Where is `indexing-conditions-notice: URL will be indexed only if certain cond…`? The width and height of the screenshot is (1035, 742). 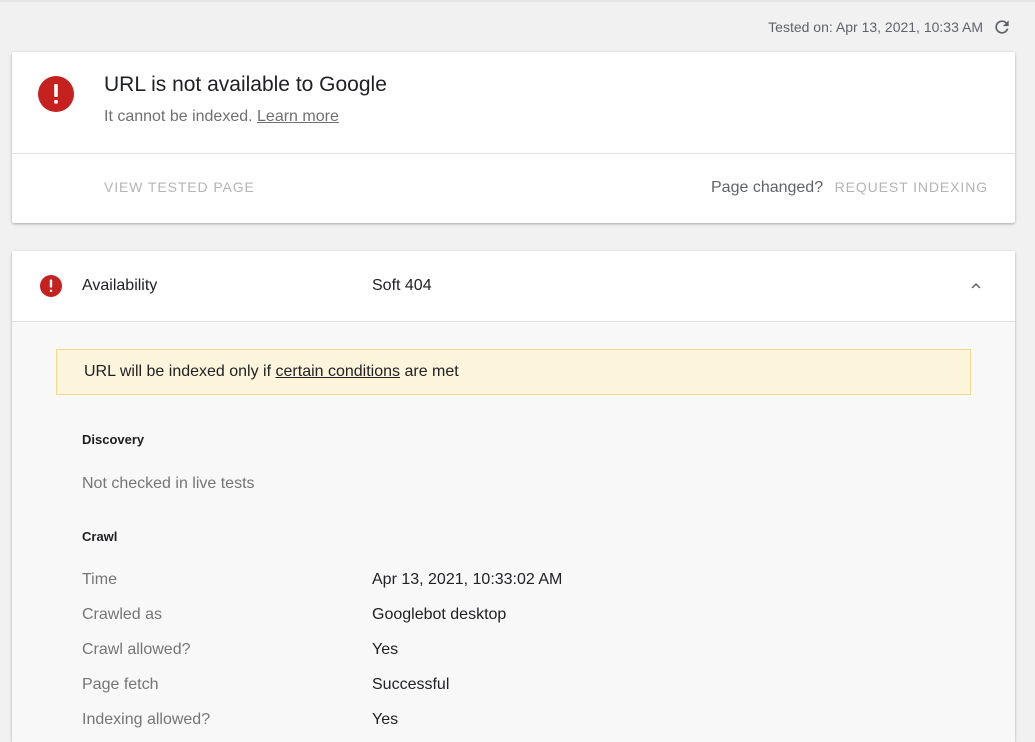
indexing-conditions-notice: URL will be indexed only if certain cond… is located at coordinates (513, 372).